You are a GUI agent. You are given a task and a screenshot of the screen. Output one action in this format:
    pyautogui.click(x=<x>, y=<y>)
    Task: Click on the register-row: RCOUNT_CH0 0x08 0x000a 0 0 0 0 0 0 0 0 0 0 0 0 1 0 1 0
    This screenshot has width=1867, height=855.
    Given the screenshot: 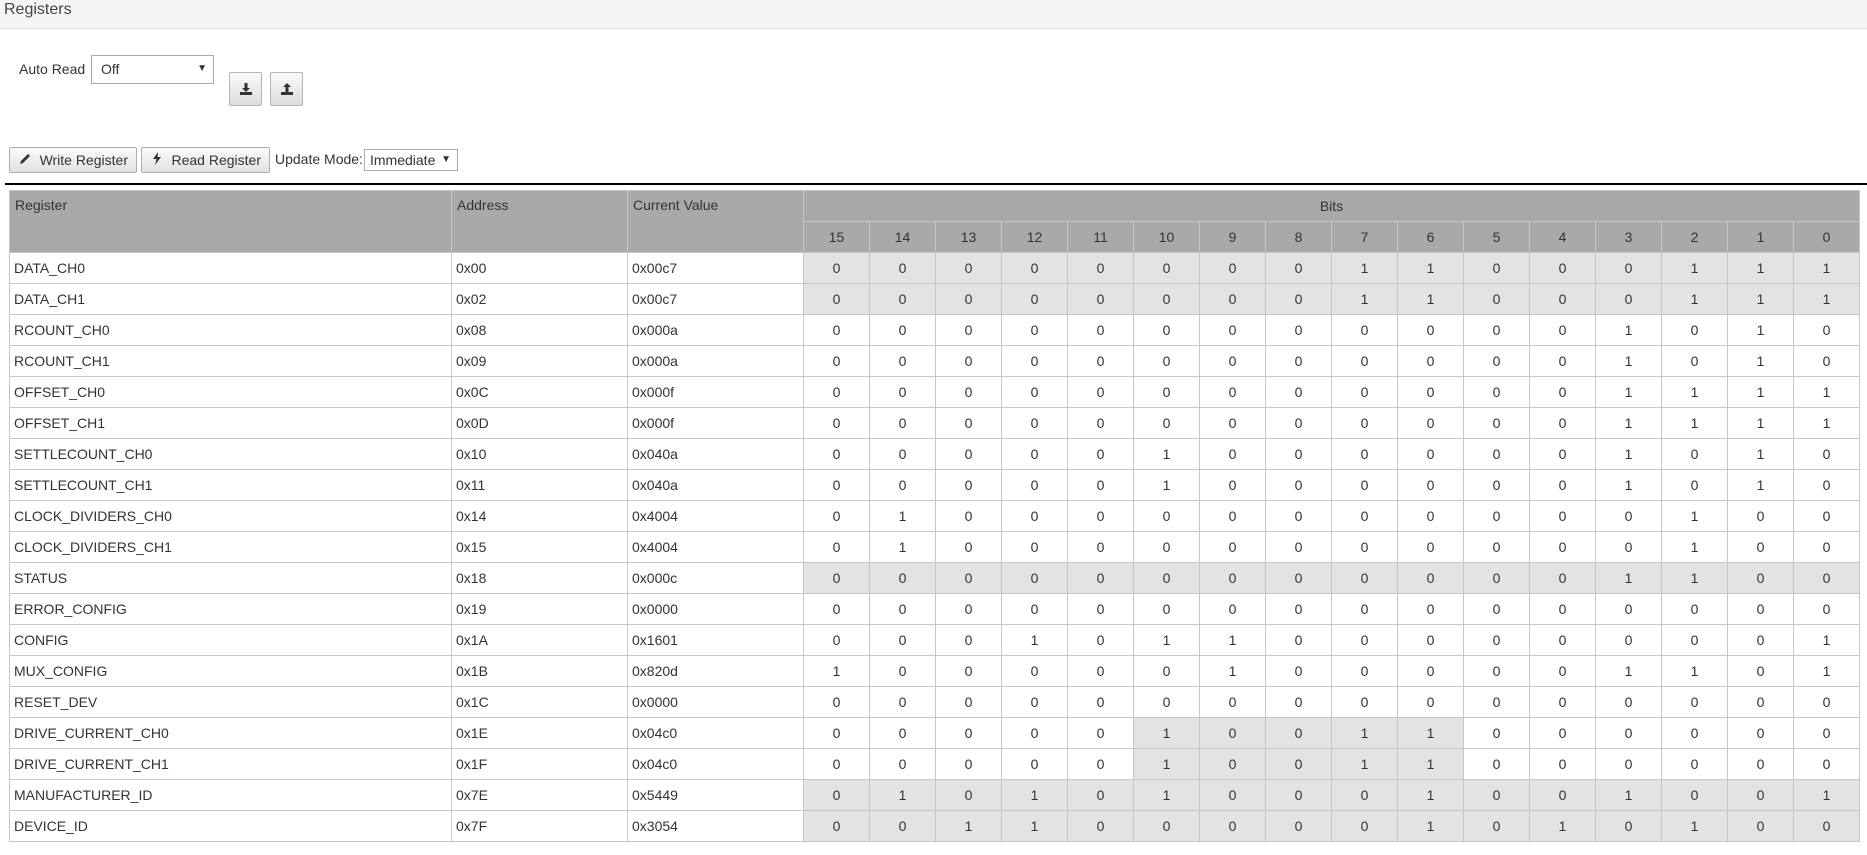 What is the action you would take?
    pyautogui.click(x=934, y=330)
    